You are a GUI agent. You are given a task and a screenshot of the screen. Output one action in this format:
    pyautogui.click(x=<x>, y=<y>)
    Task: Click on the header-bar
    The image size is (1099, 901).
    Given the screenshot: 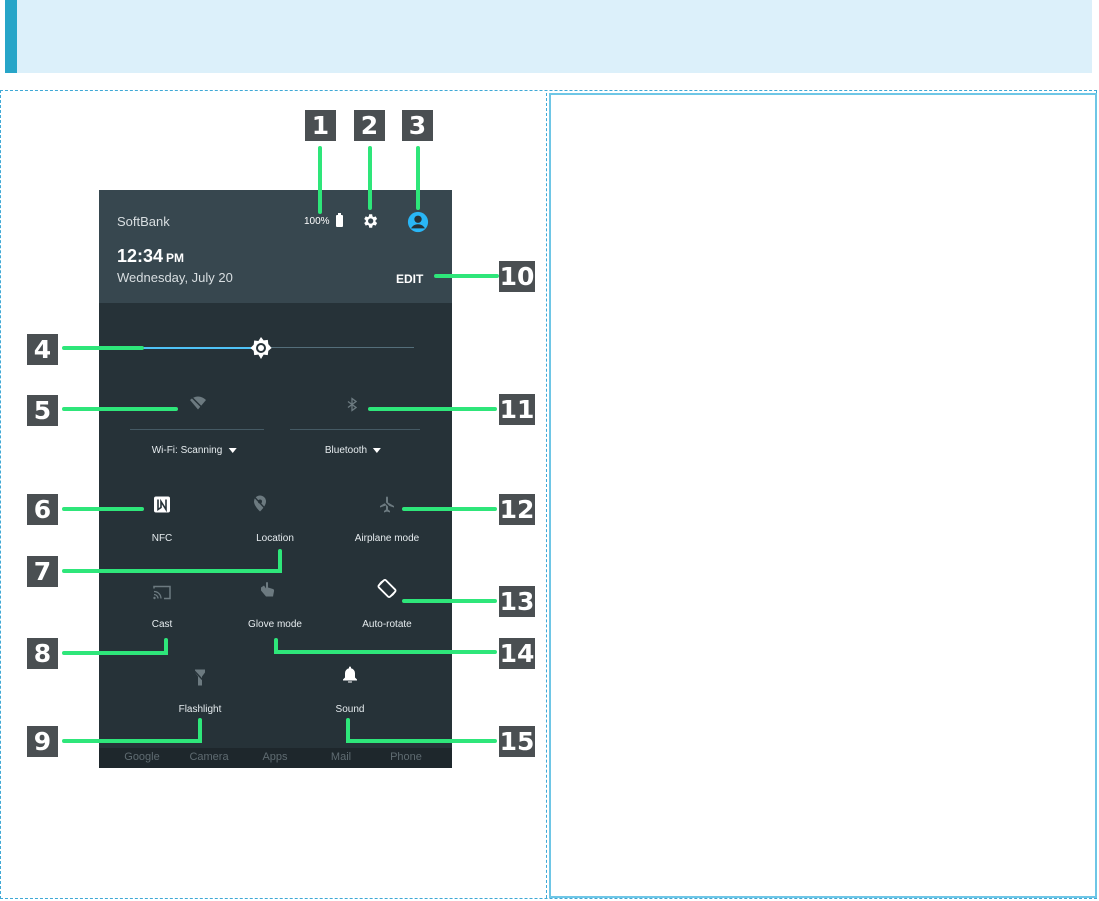 What is the action you would take?
    pyautogui.click(x=548, y=36)
    